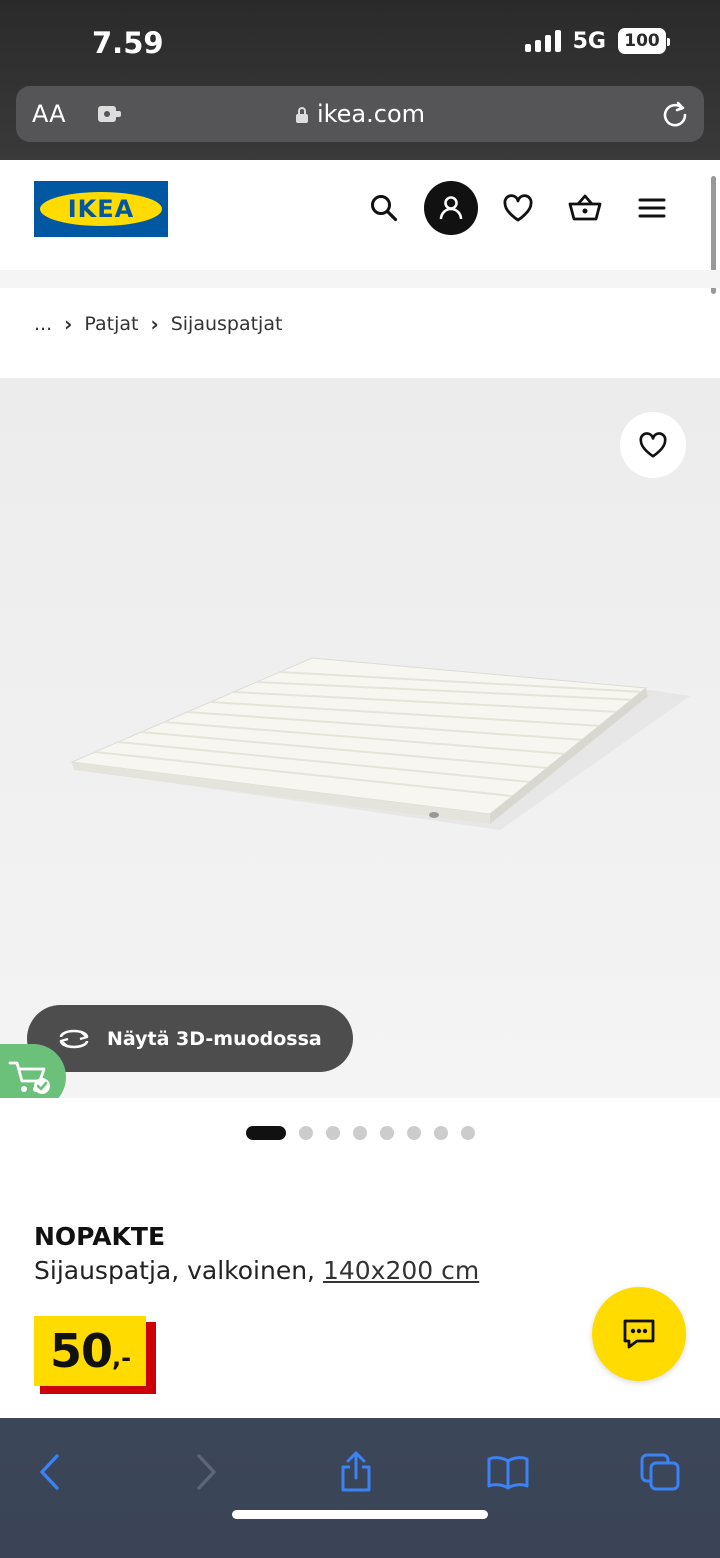 This screenshot has height=1558, width=720. Describe the element at coordinates (111, 324) in the screenshot. I see `breadcrumb-item-patjat: Patjat` at that location.